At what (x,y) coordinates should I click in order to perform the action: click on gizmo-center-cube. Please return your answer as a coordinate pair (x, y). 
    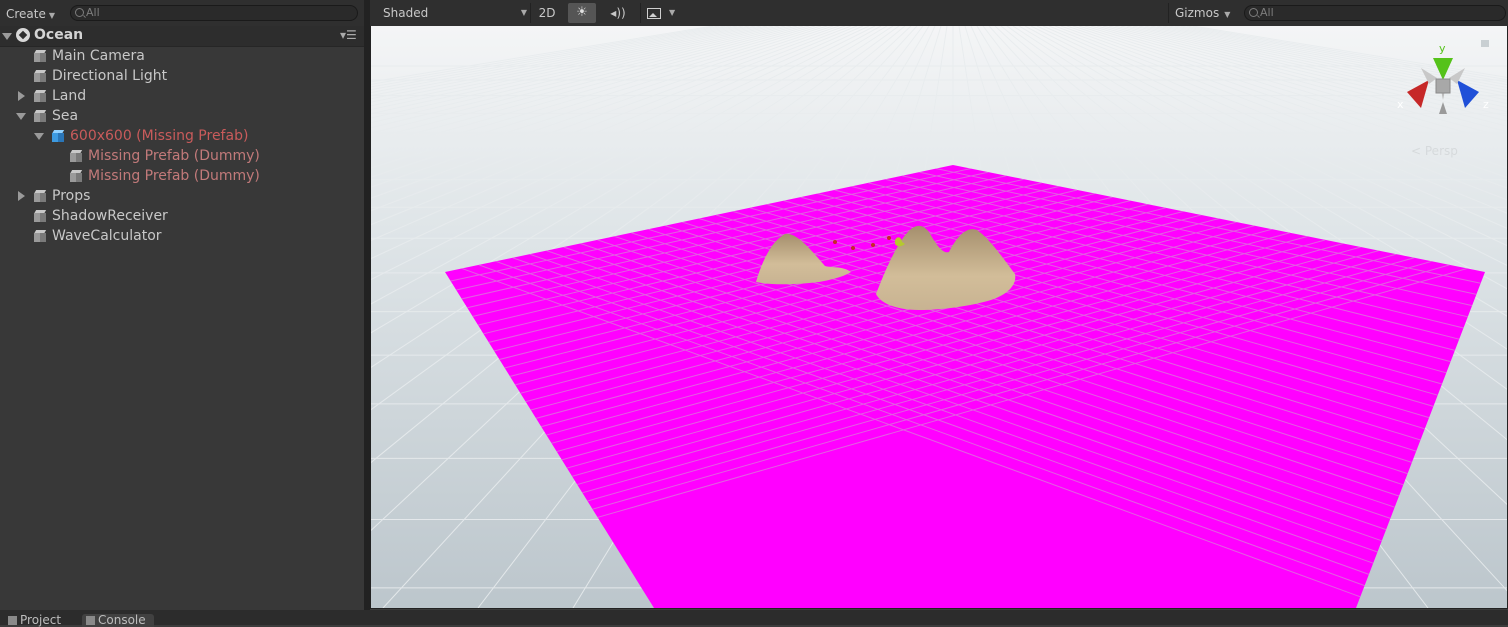
    Looking at the image, I should click on (1443, 86).